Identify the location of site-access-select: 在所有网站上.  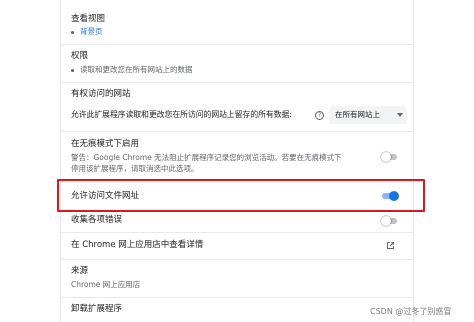
(368, 115).